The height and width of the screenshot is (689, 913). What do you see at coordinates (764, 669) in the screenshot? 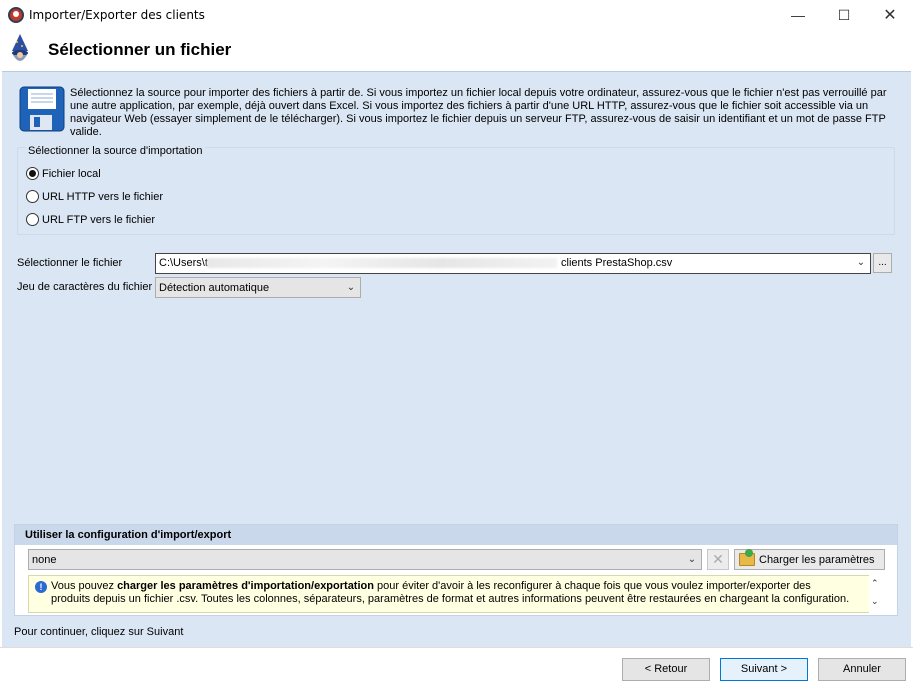
I see `next-button: Suivant >` at bounding box center [764, 669].